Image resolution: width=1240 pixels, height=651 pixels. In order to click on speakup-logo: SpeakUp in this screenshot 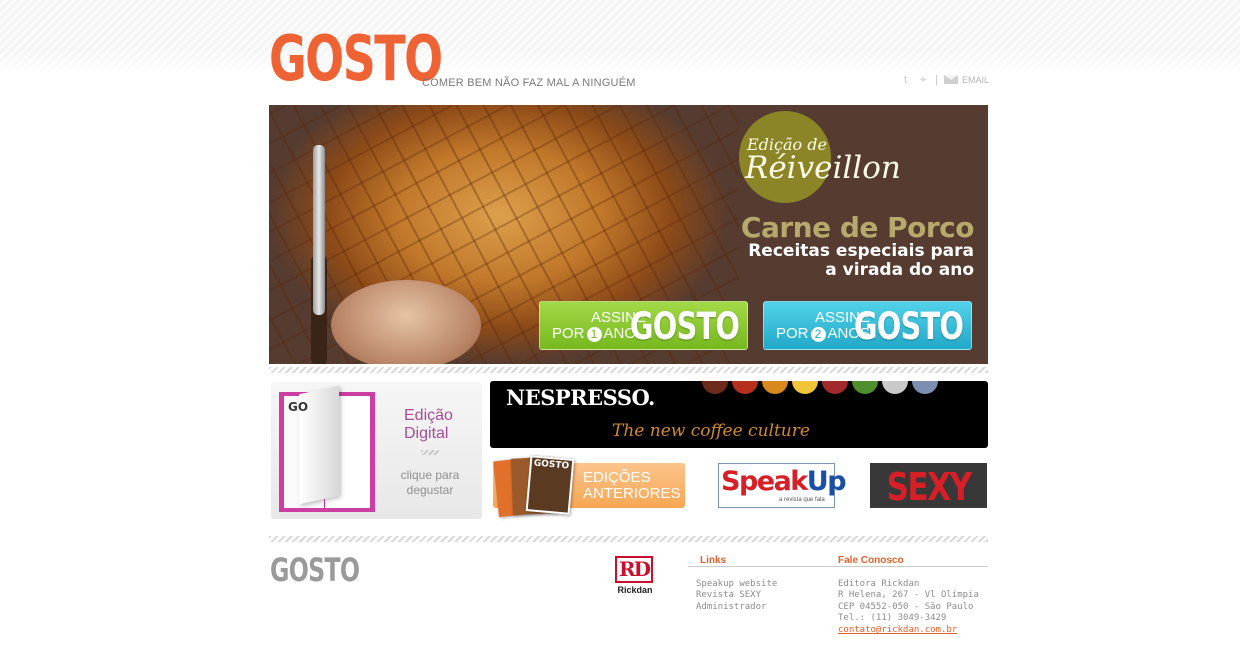, I will do `click(784, 481)`.